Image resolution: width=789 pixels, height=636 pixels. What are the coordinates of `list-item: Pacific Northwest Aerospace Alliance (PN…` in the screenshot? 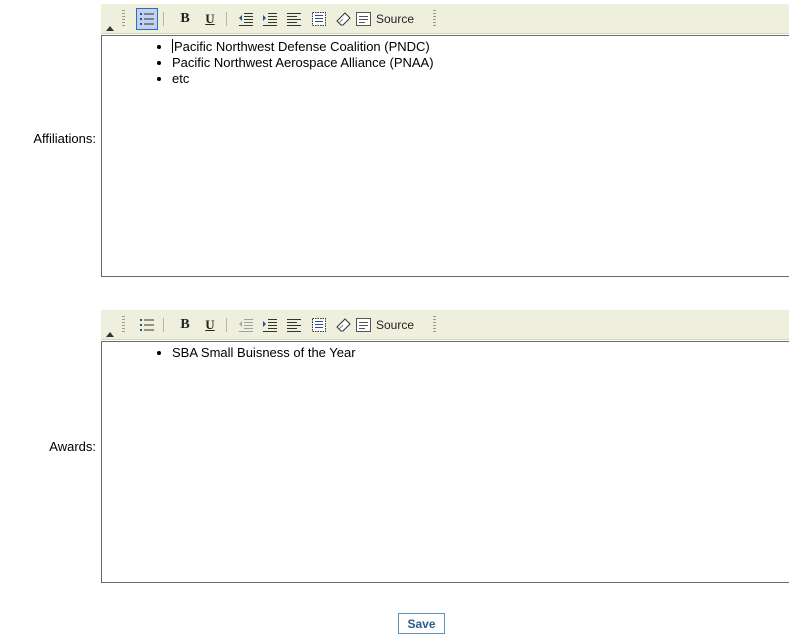 It's located at (480, 63).